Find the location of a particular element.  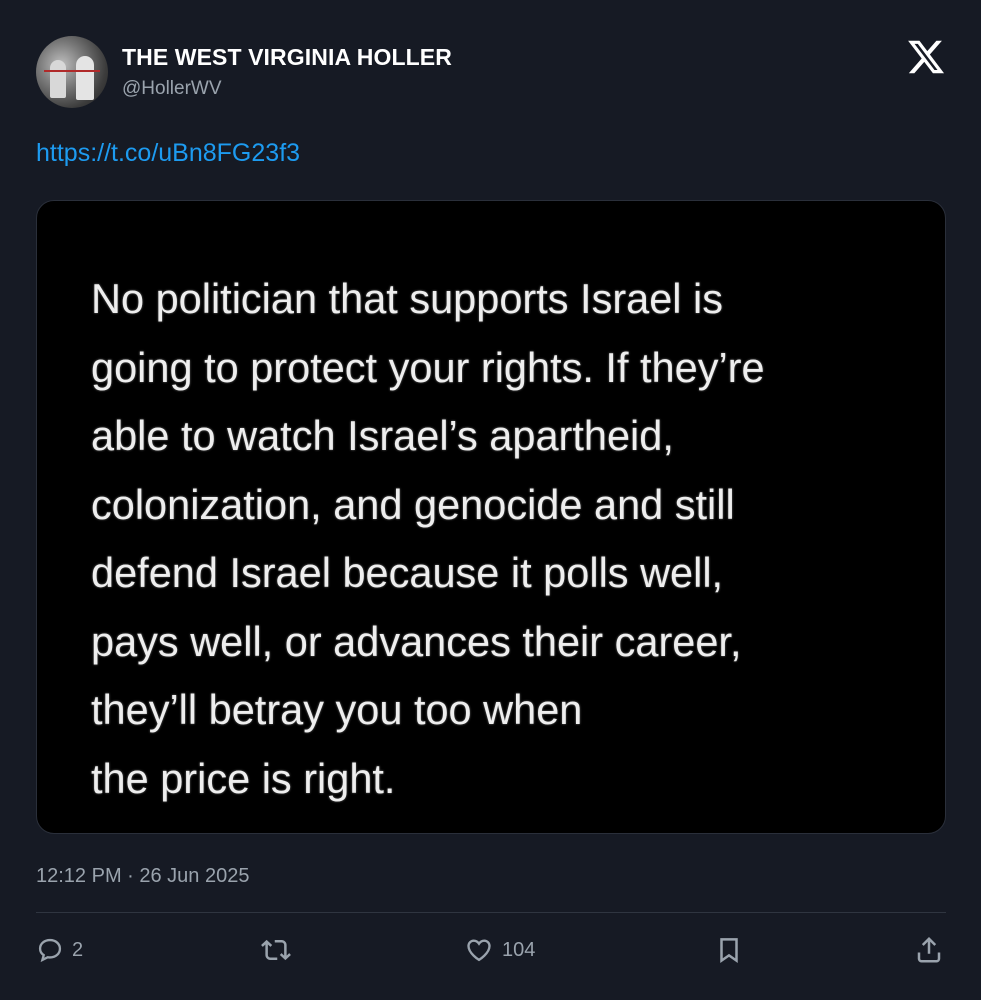

bookmark-icon is located at coordinates (729, 951).